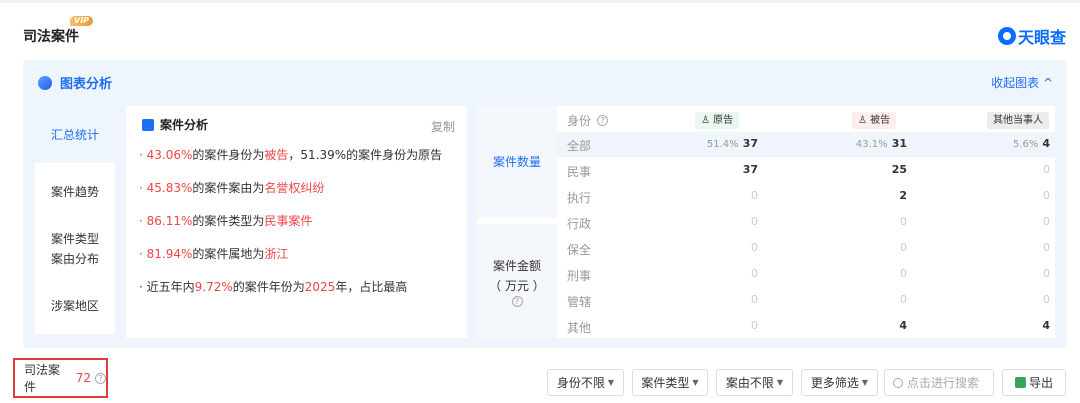  Describe the element at coordinates (806, 326) in the screenshot. I see `table-row: 其他 0 4 4` at that location.